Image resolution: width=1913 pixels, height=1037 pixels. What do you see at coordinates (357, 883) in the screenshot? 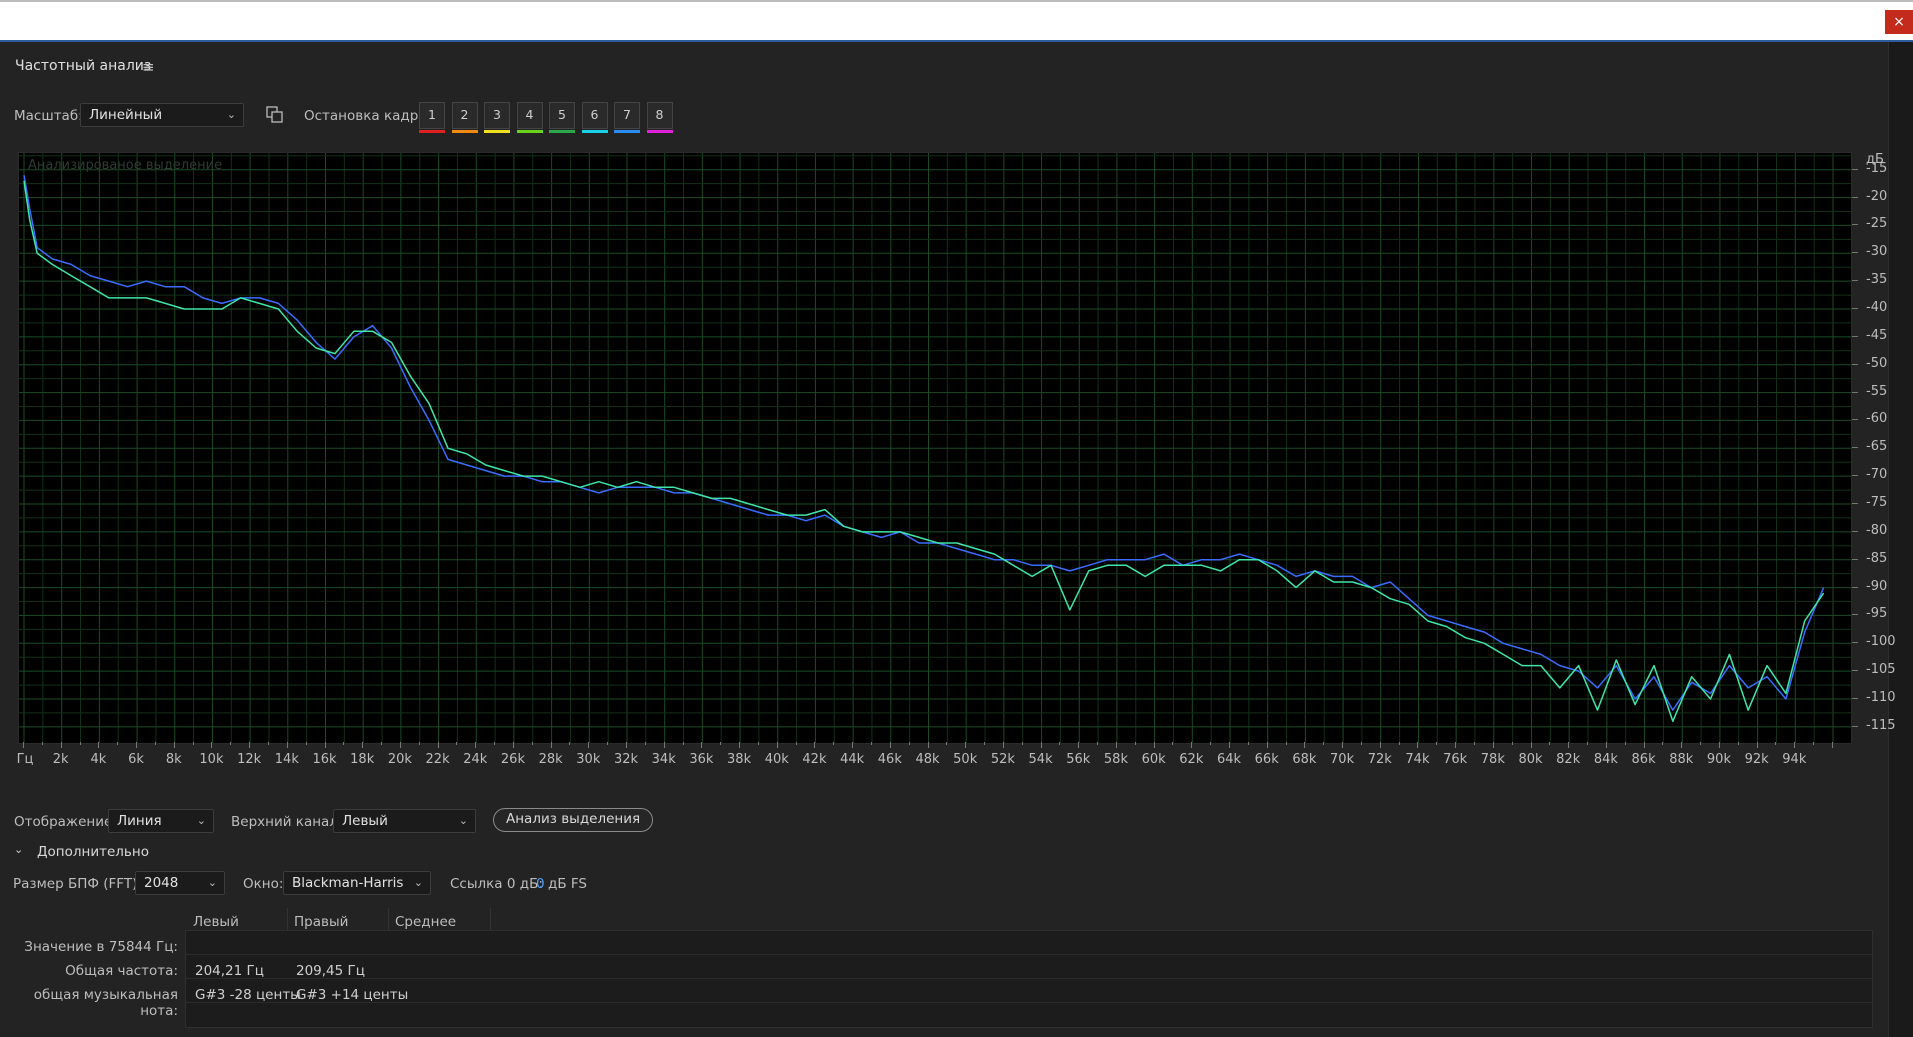
I see `window-select: Blackman-Harris ⌄` at bounding box center [357, 883].